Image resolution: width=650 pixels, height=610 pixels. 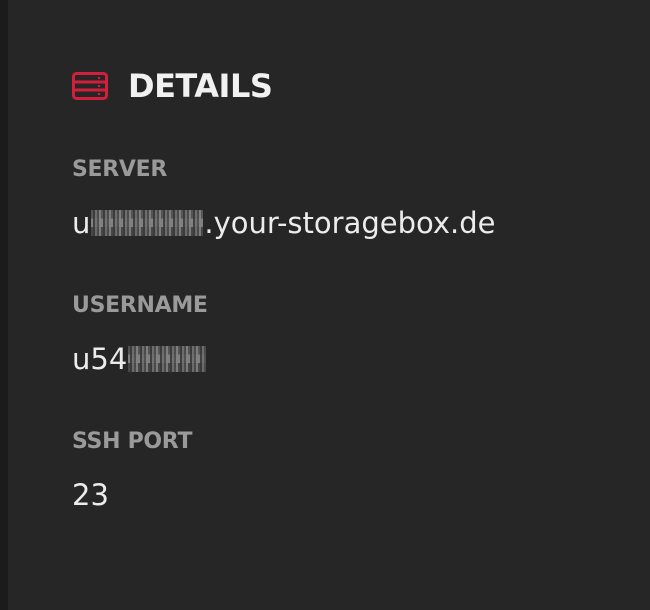 I want to click on ssh-port-field: SSH PORT 23, so click(x=132, y=471).